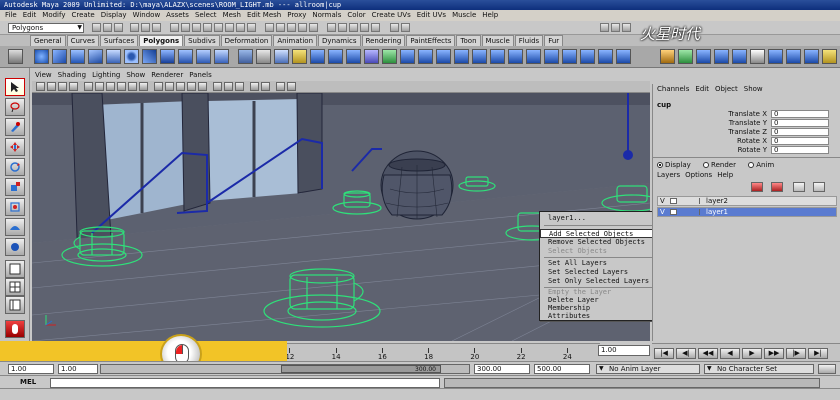 This screenshot has width=840, height=400. I want to click on separate-icon, so click(263, 56).